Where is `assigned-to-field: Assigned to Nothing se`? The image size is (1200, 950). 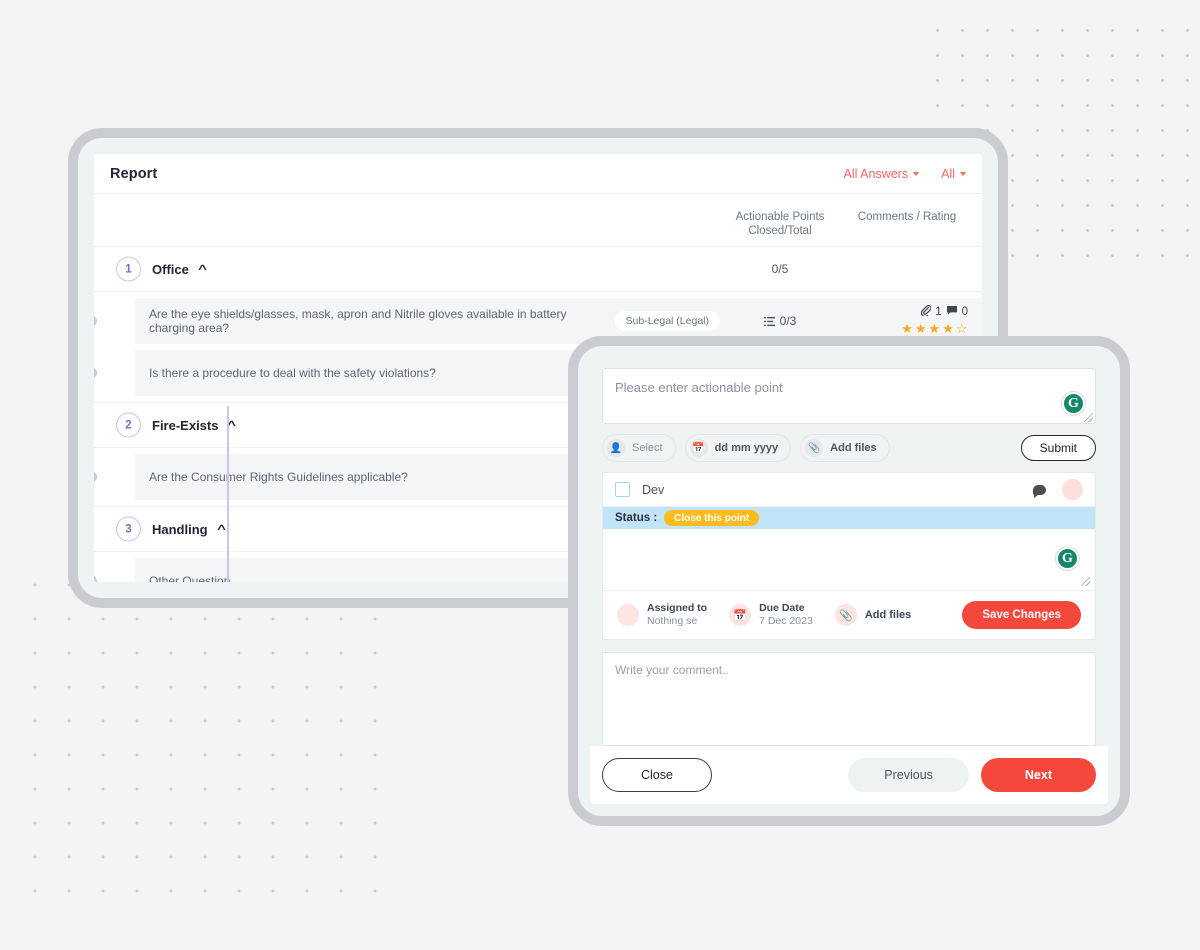 assigned-to-field: Assigned to Nothing se is located at coordinates (662, 615).